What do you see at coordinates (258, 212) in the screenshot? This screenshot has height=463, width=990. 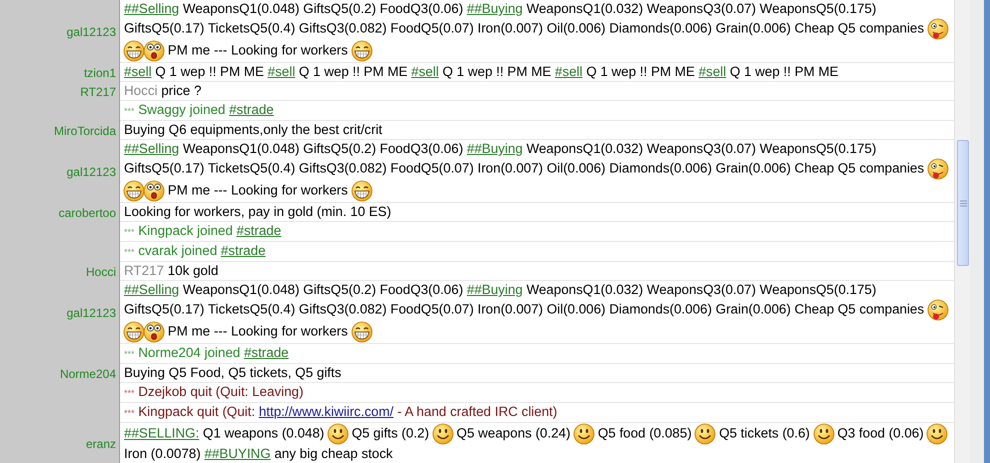 I see `message-text: Looking for workers, pay in gold (min. 10 ES)` at bounding box center [258, 212].